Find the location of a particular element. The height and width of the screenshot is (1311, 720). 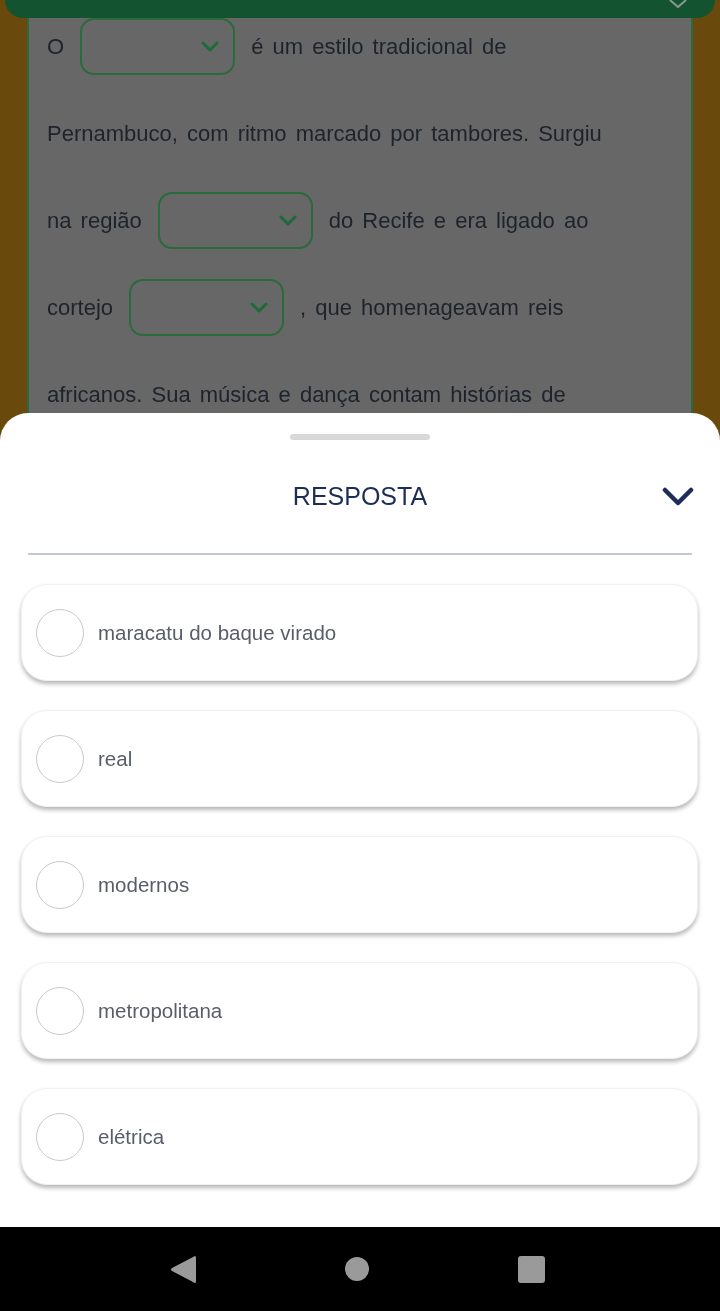

home-icon is located at coordinates (357, 1269).